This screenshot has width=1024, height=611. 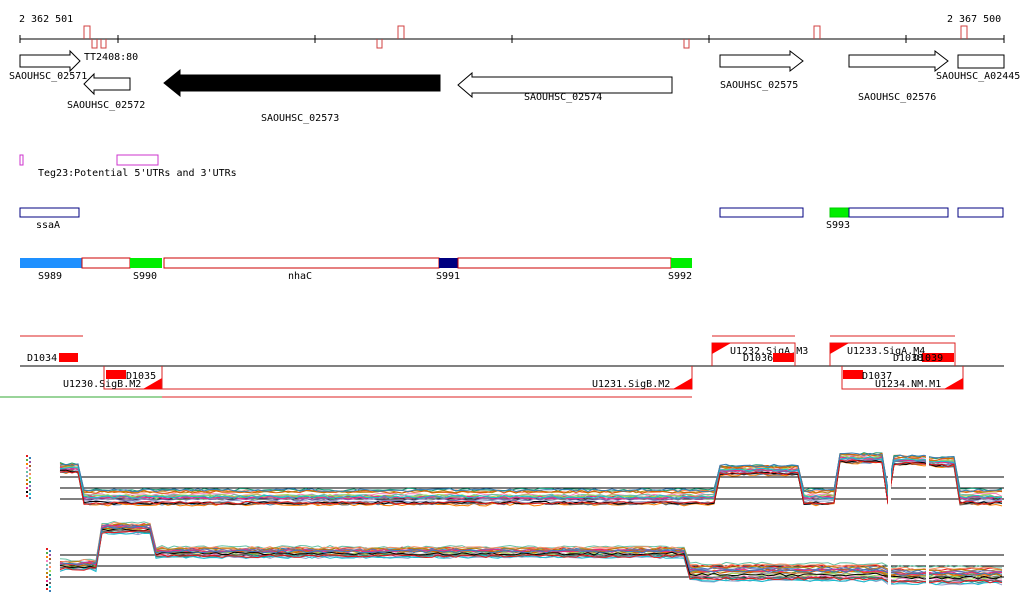 What do you see at coordinates (681, 263) in the screenshot?
I see `segment-s992` at bounding box center [681, 263].